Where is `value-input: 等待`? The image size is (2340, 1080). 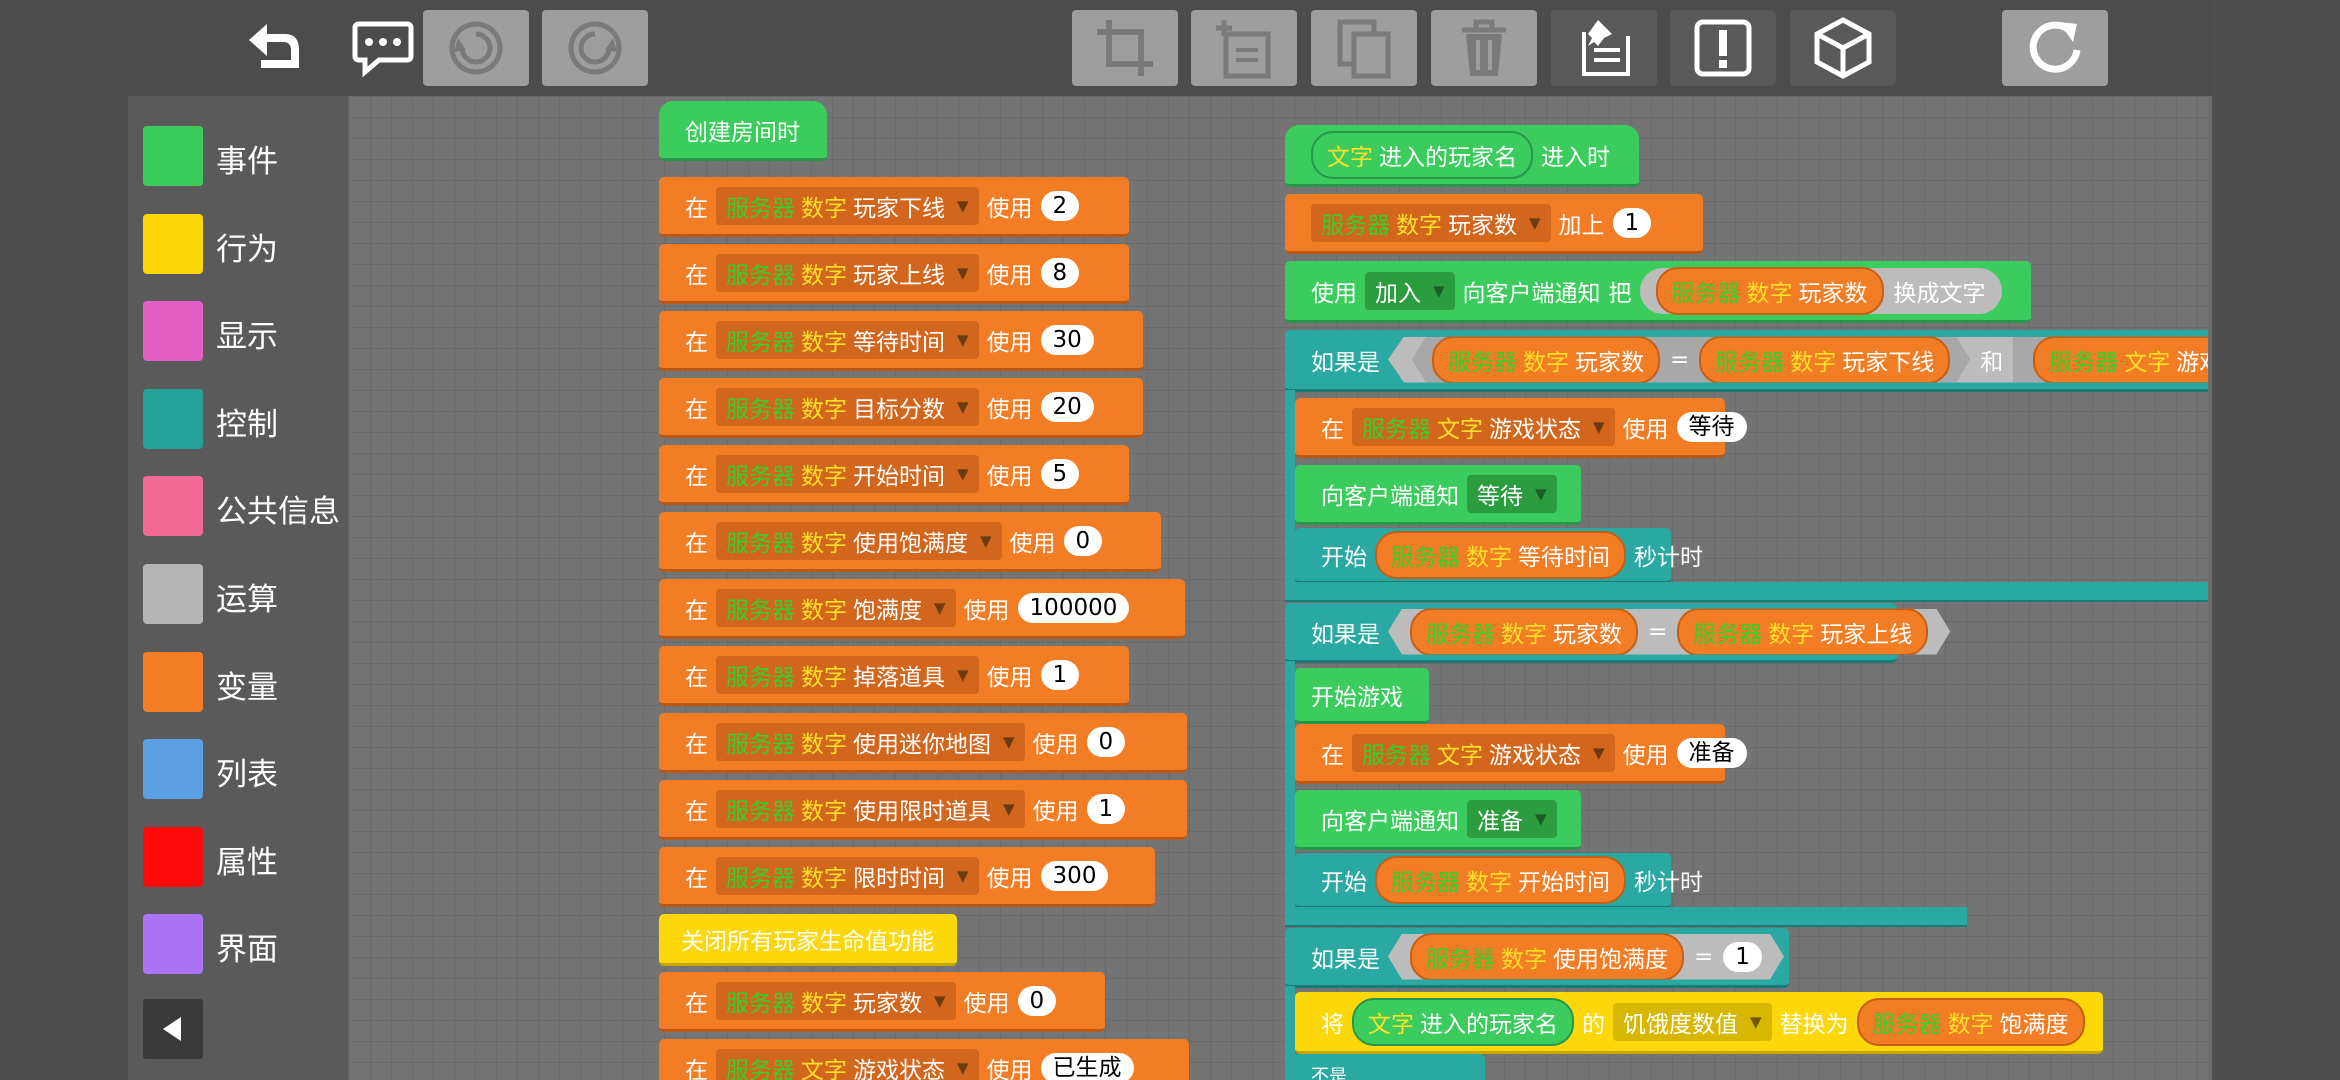
value-input: 等待 is located at coordinates (1711, 426).